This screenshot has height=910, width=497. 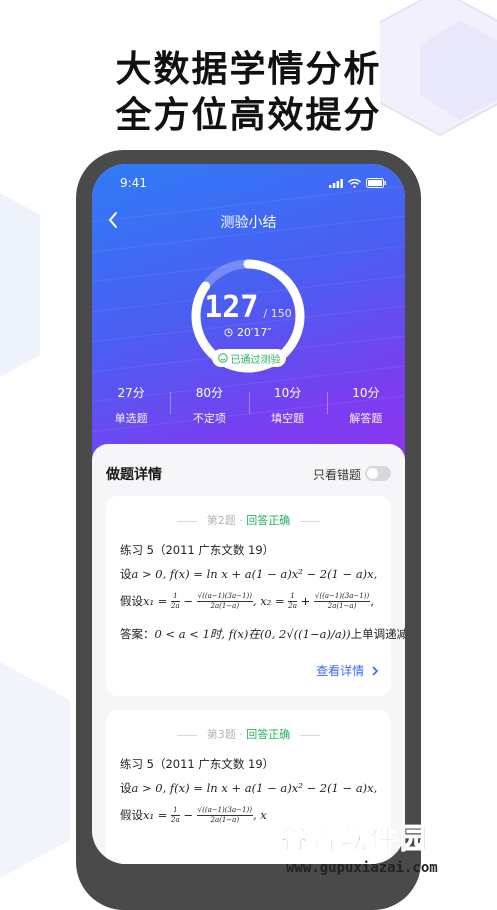 What do you see at coordinates (248, 69) in the screenshot?
I see `headline-line-1: 大数据学情分析` at bounding box center [248, 69].